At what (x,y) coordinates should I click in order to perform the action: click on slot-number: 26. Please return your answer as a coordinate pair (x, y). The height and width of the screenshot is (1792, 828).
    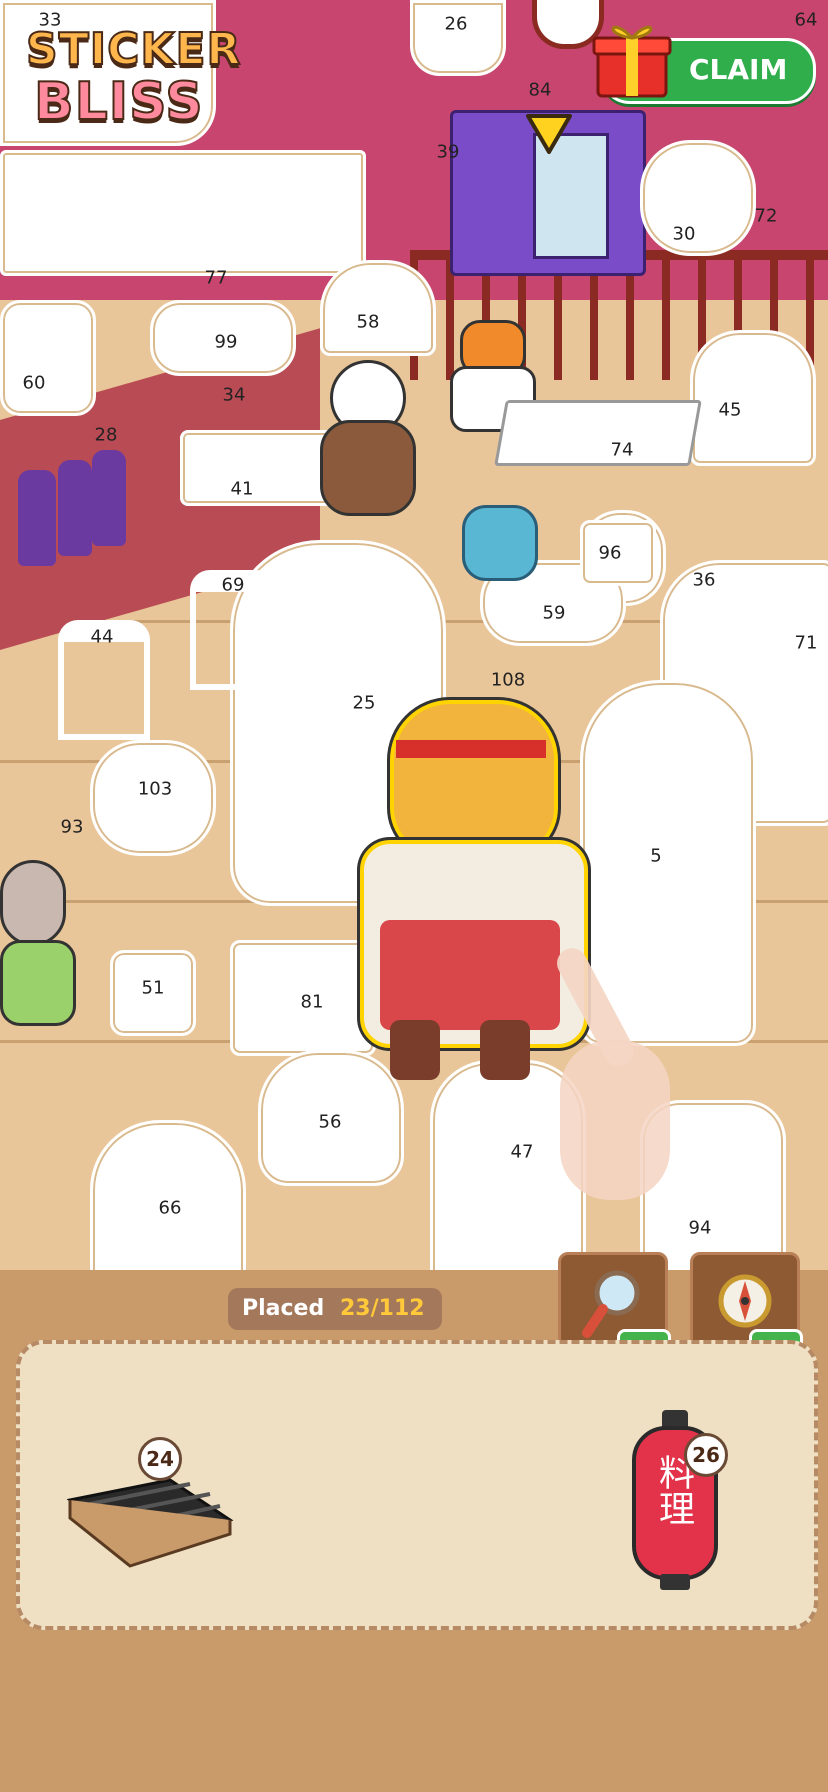
    Looking at the image, I should click on (456, 24).